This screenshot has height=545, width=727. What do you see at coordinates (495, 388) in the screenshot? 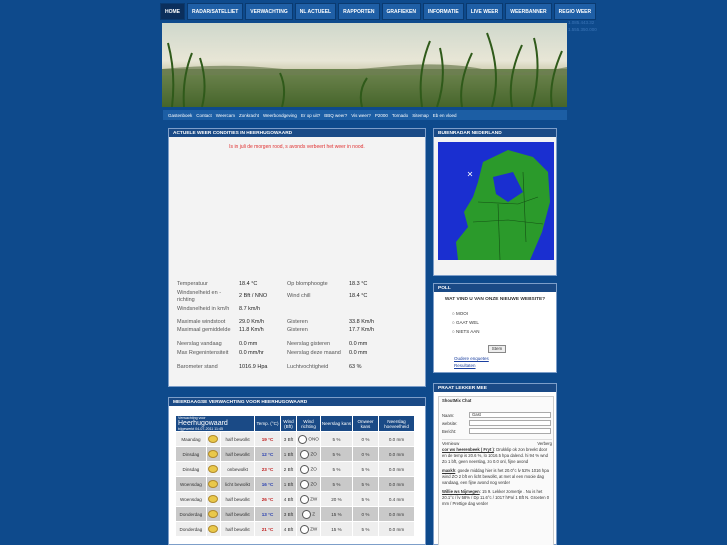
I see `chat-title: PRAAT LEKKER MEE` at bounding box center [495, 388].